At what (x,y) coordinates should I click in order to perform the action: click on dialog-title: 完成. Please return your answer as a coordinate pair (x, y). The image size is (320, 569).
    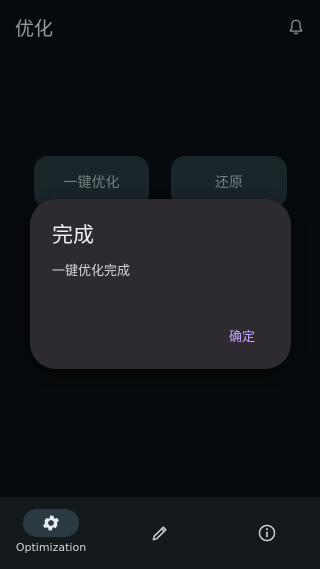
    Looking at the image, I should click on (73, 235).